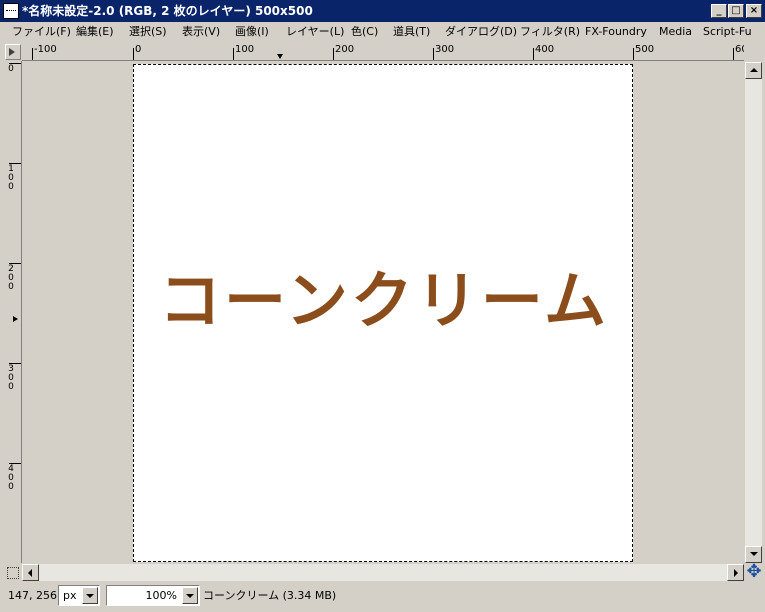 The image size is (765, 612). I want to click on horizontal-scrollbar, so click(383, 572).